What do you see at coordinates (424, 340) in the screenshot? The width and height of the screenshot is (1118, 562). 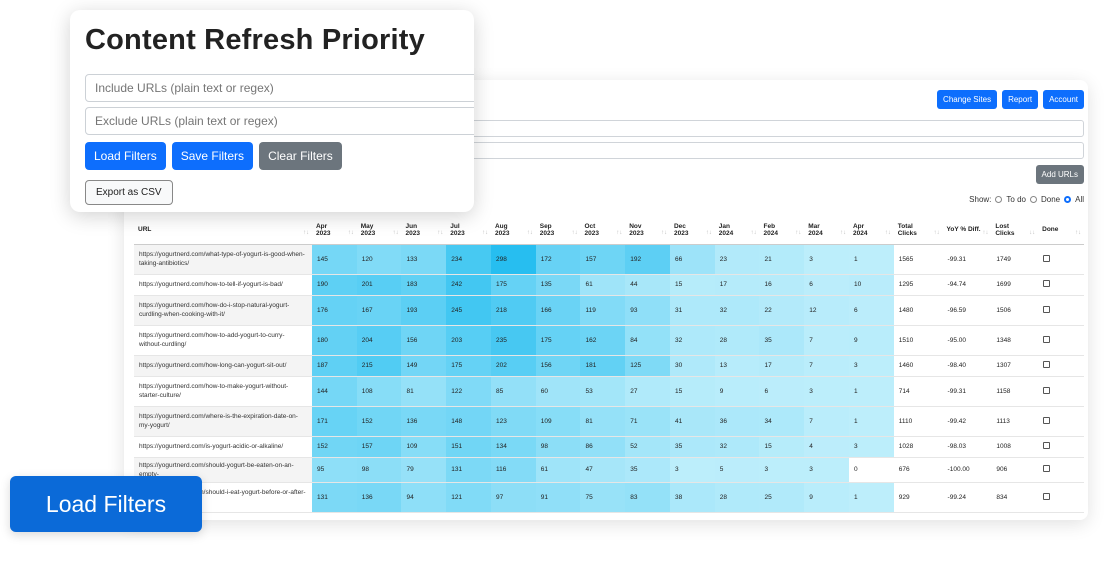 I see `month-clicks-cell: 156` at bounding box center [424, 340].